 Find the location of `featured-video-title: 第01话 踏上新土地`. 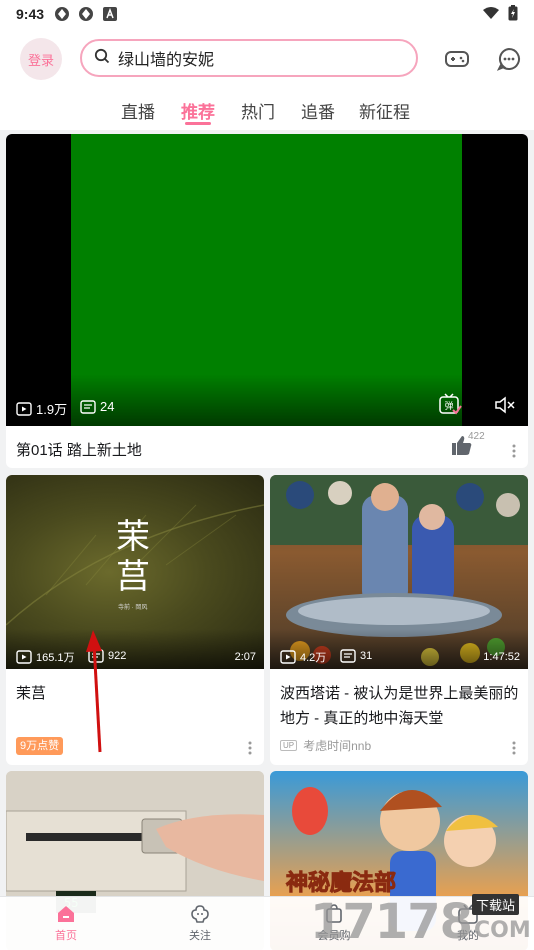

featured-video-title: 第01话 踏上新土地 is located at coordinates (79, 449).